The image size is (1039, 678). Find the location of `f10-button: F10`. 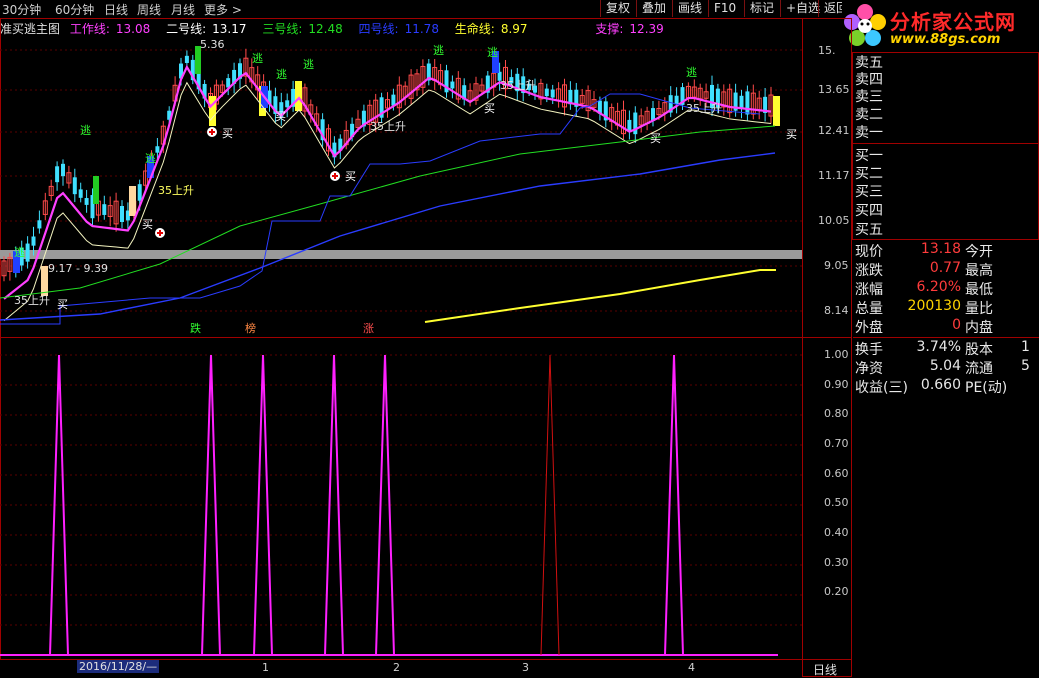

f10-button: F10 is located at coordinates (724, 8).